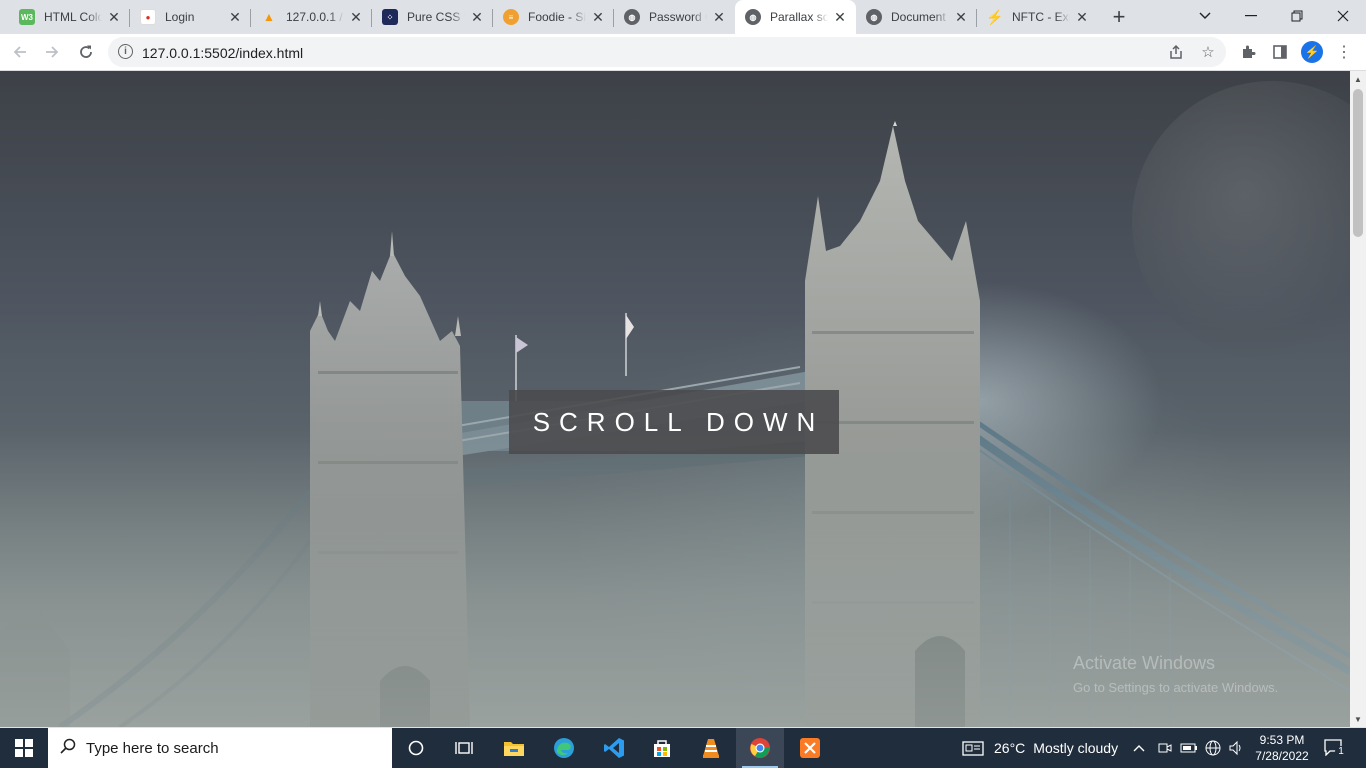 This screenshot has width=1366, height=768. I want to click on nftc-icon: ⚡, so click(995, 16).